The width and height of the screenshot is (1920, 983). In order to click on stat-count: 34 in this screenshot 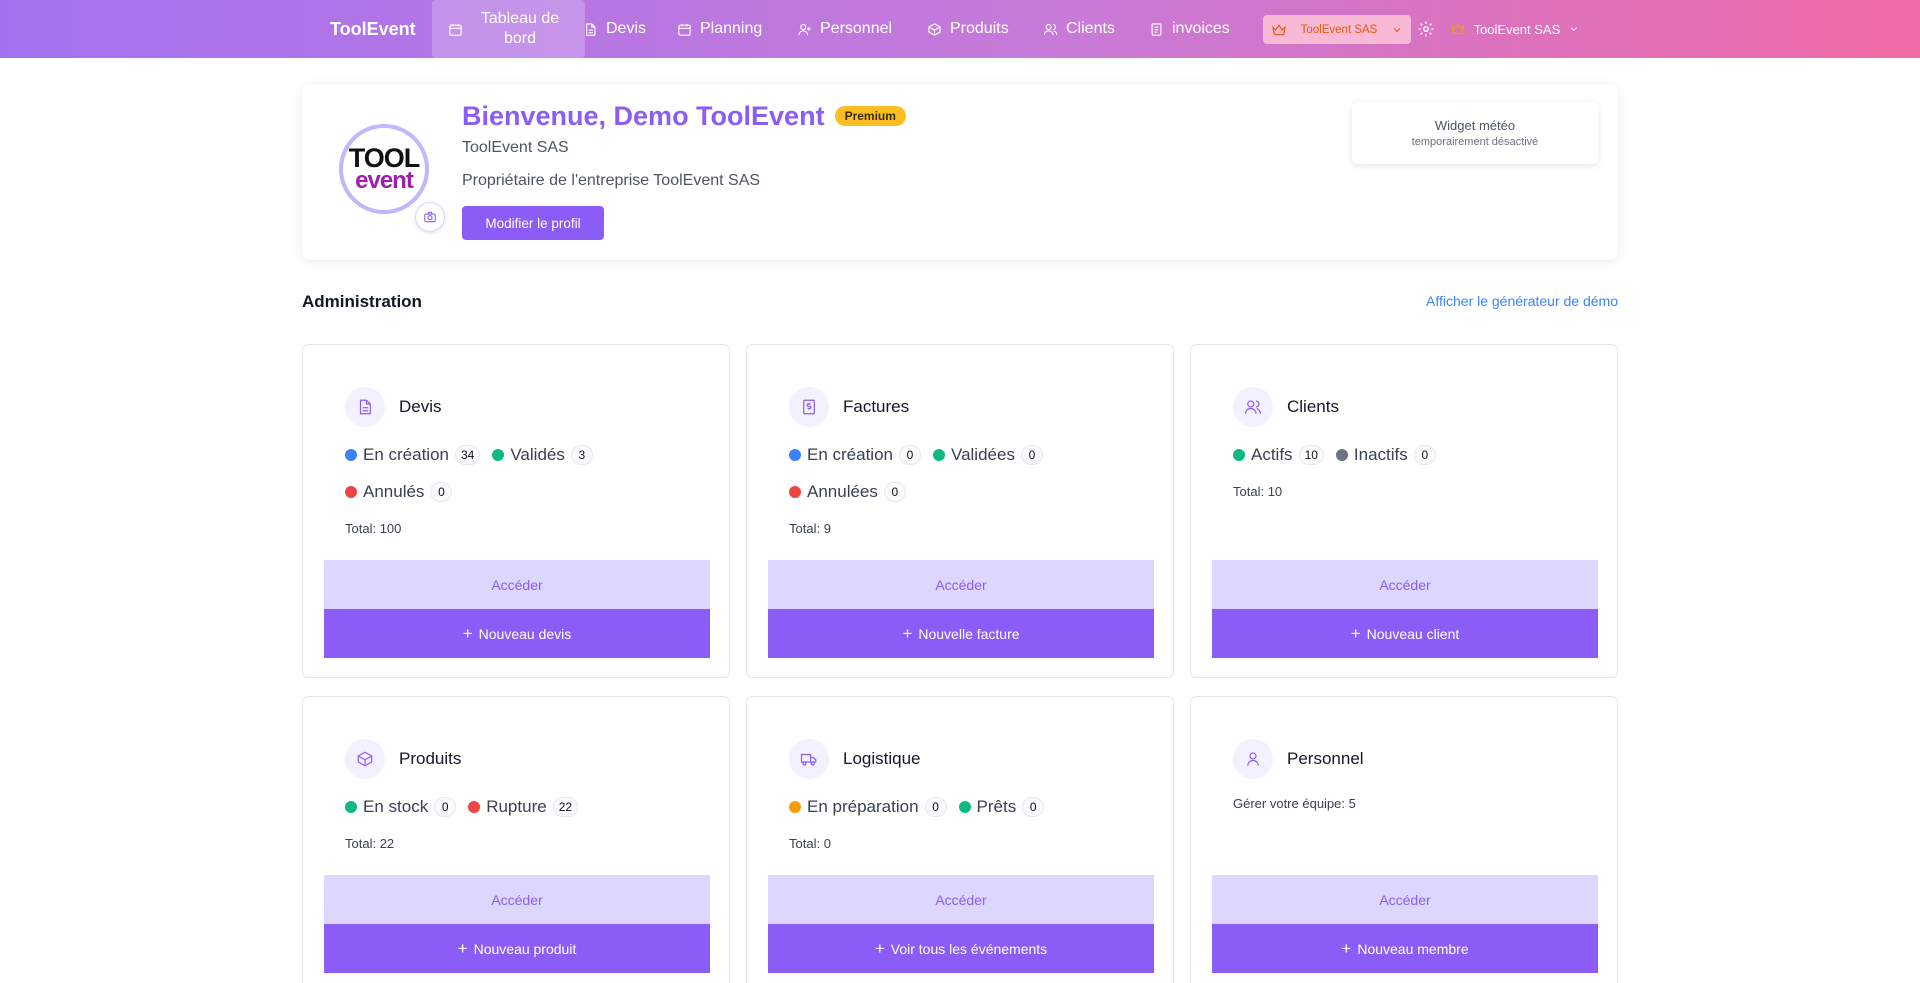, I will do `click(468, 455)`.